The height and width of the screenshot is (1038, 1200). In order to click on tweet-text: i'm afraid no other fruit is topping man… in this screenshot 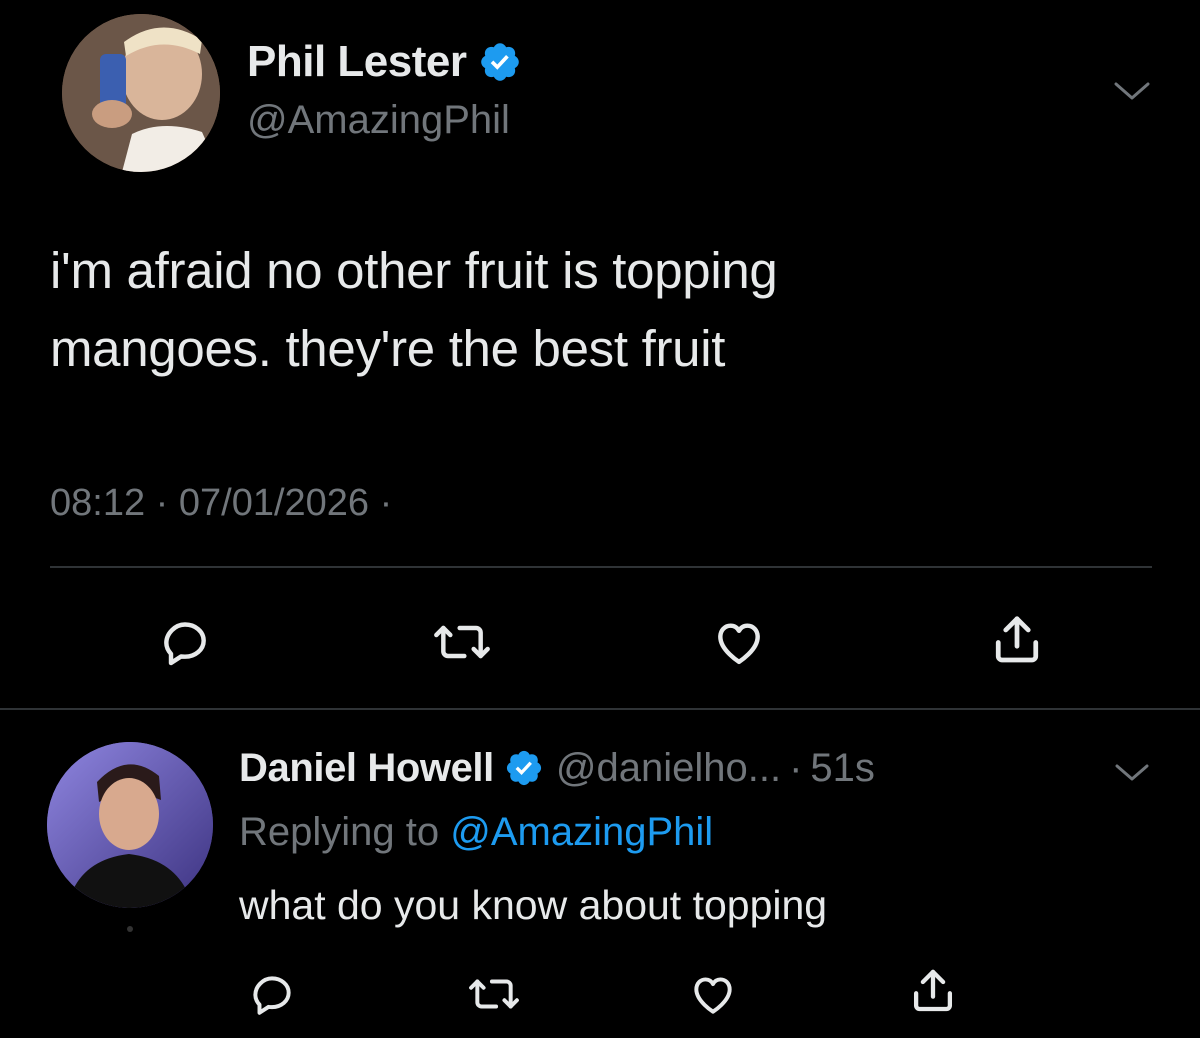, I will do `click(605, 310)`.